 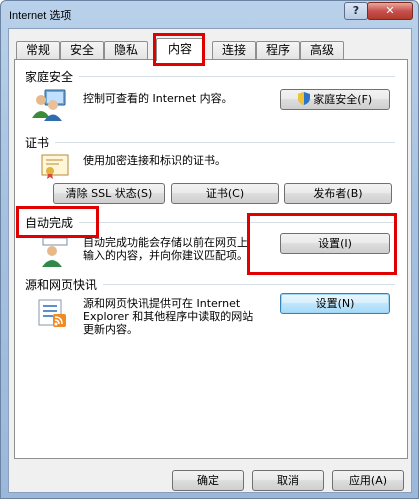 What do you see at coordinates (38, 50) in the screenshot?
I see `tab-general: 常规` at bounding box center [38, 50].